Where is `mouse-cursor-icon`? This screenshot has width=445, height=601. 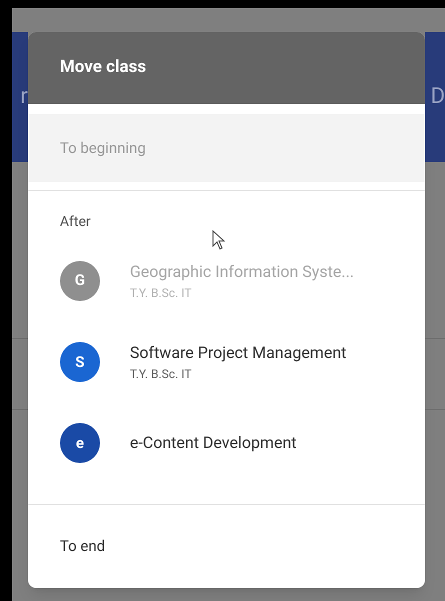 mouse-cursor-icon is located at coordinates (219, 240).